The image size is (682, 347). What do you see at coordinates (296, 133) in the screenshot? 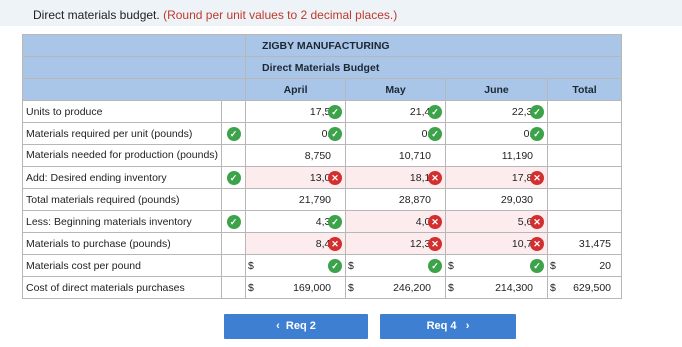
I see `cell-april: 0.50✓` at bounding box center [296, 133].